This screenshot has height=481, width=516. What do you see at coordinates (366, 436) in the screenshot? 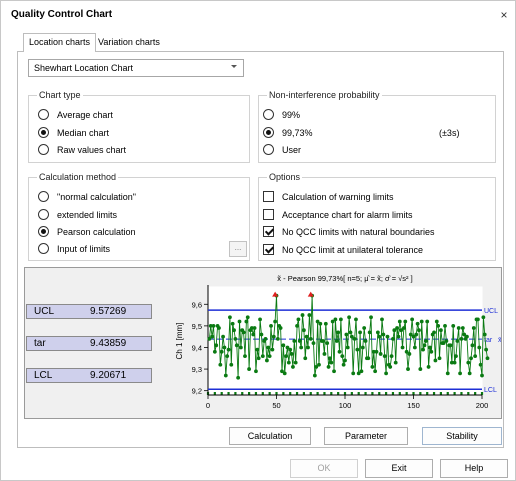
I see `parameter-button: Parameter` at bounding box center [366, 436].